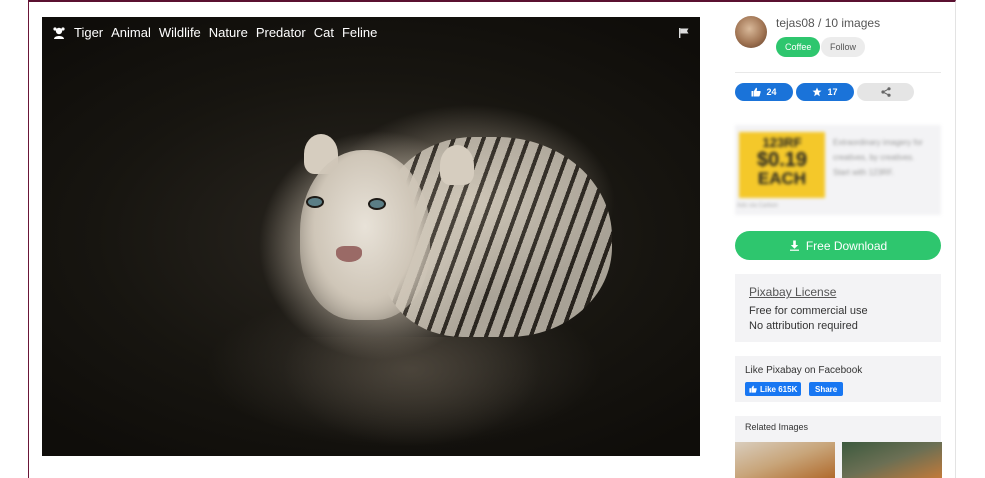 The width and height of the screenshot is (985, 478). I want to click on ad-price: $0.19, so click(782, 160).